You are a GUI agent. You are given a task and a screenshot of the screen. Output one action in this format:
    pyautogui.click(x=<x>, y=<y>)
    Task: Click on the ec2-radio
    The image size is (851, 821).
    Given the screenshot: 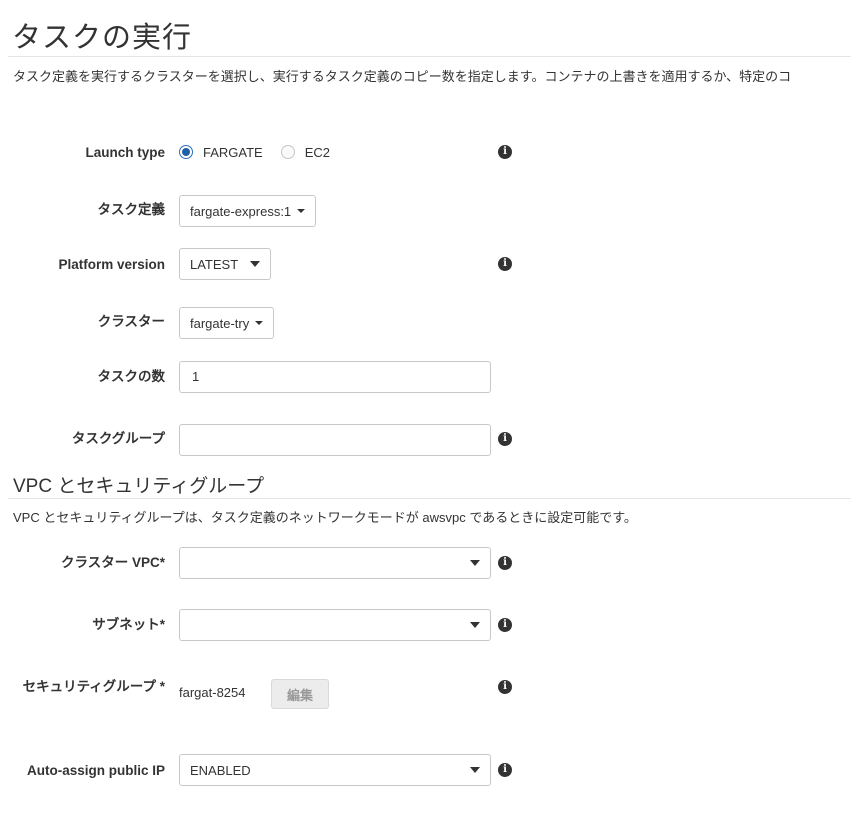 What is the action you would take?
    pyautogui.click(x=287, y=152)
    